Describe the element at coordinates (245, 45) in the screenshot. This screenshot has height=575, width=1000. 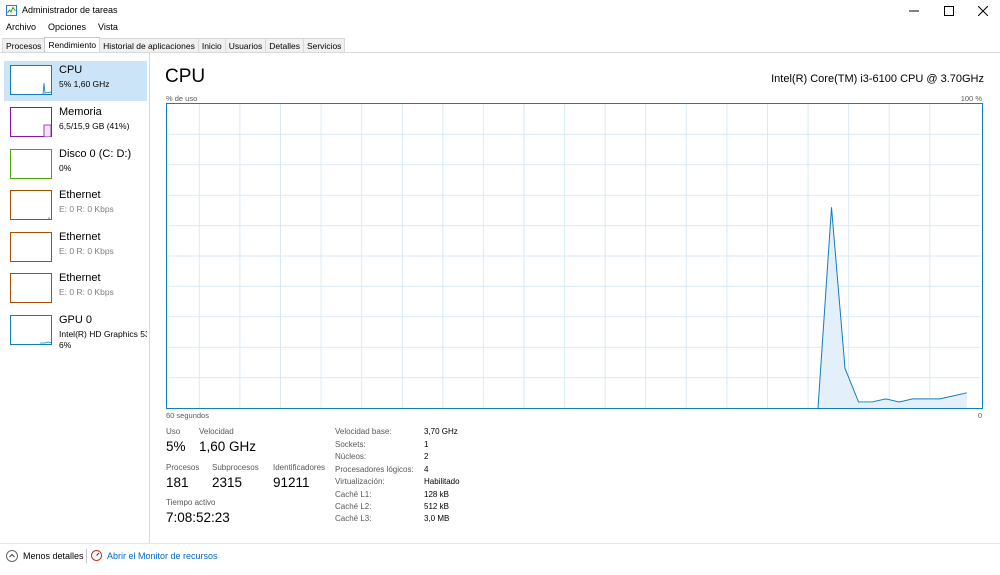
I see `tab-usuarios: Usuarios` at that location.